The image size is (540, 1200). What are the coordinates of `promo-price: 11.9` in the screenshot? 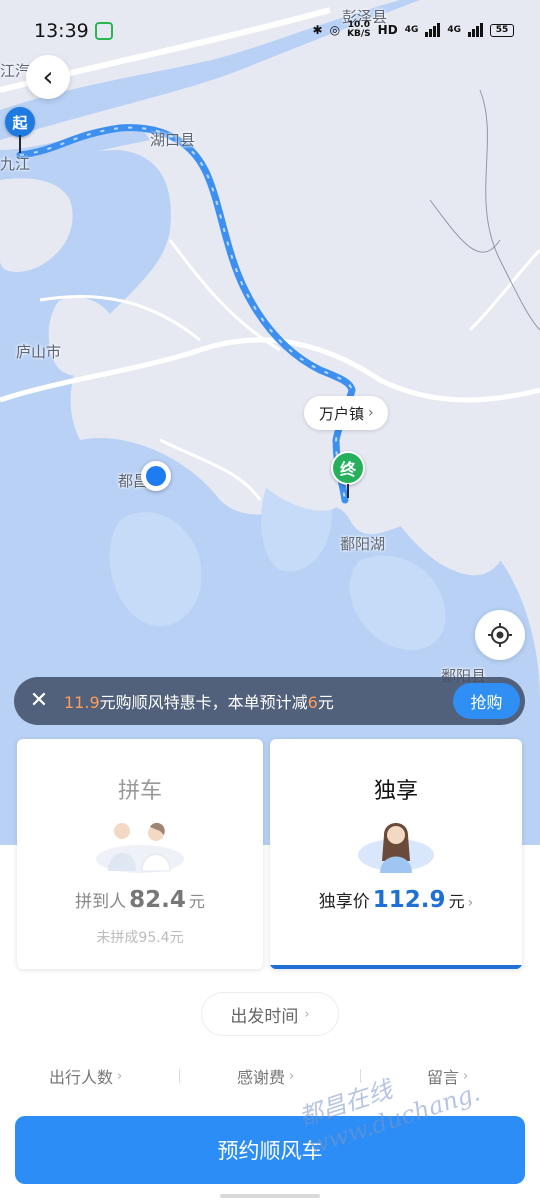 It's located at (82, 702).